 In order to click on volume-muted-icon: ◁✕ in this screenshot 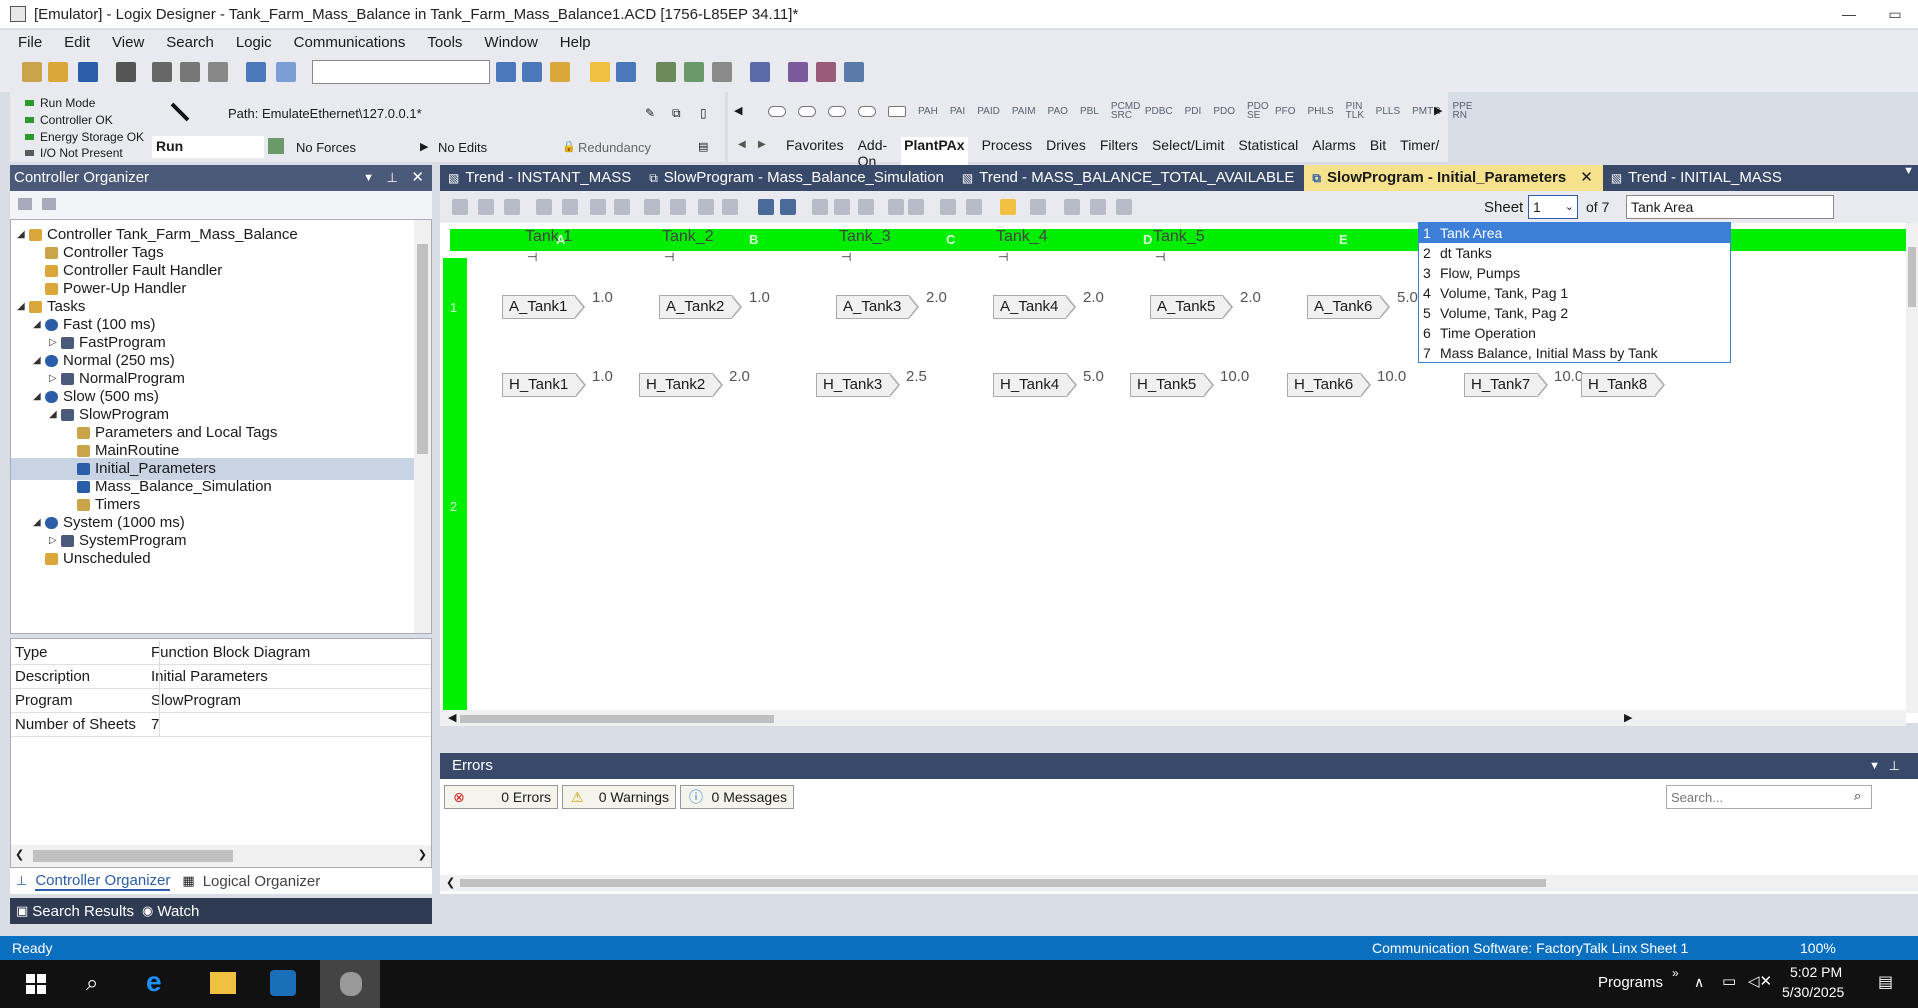, I will do `click(1760, 981)`.